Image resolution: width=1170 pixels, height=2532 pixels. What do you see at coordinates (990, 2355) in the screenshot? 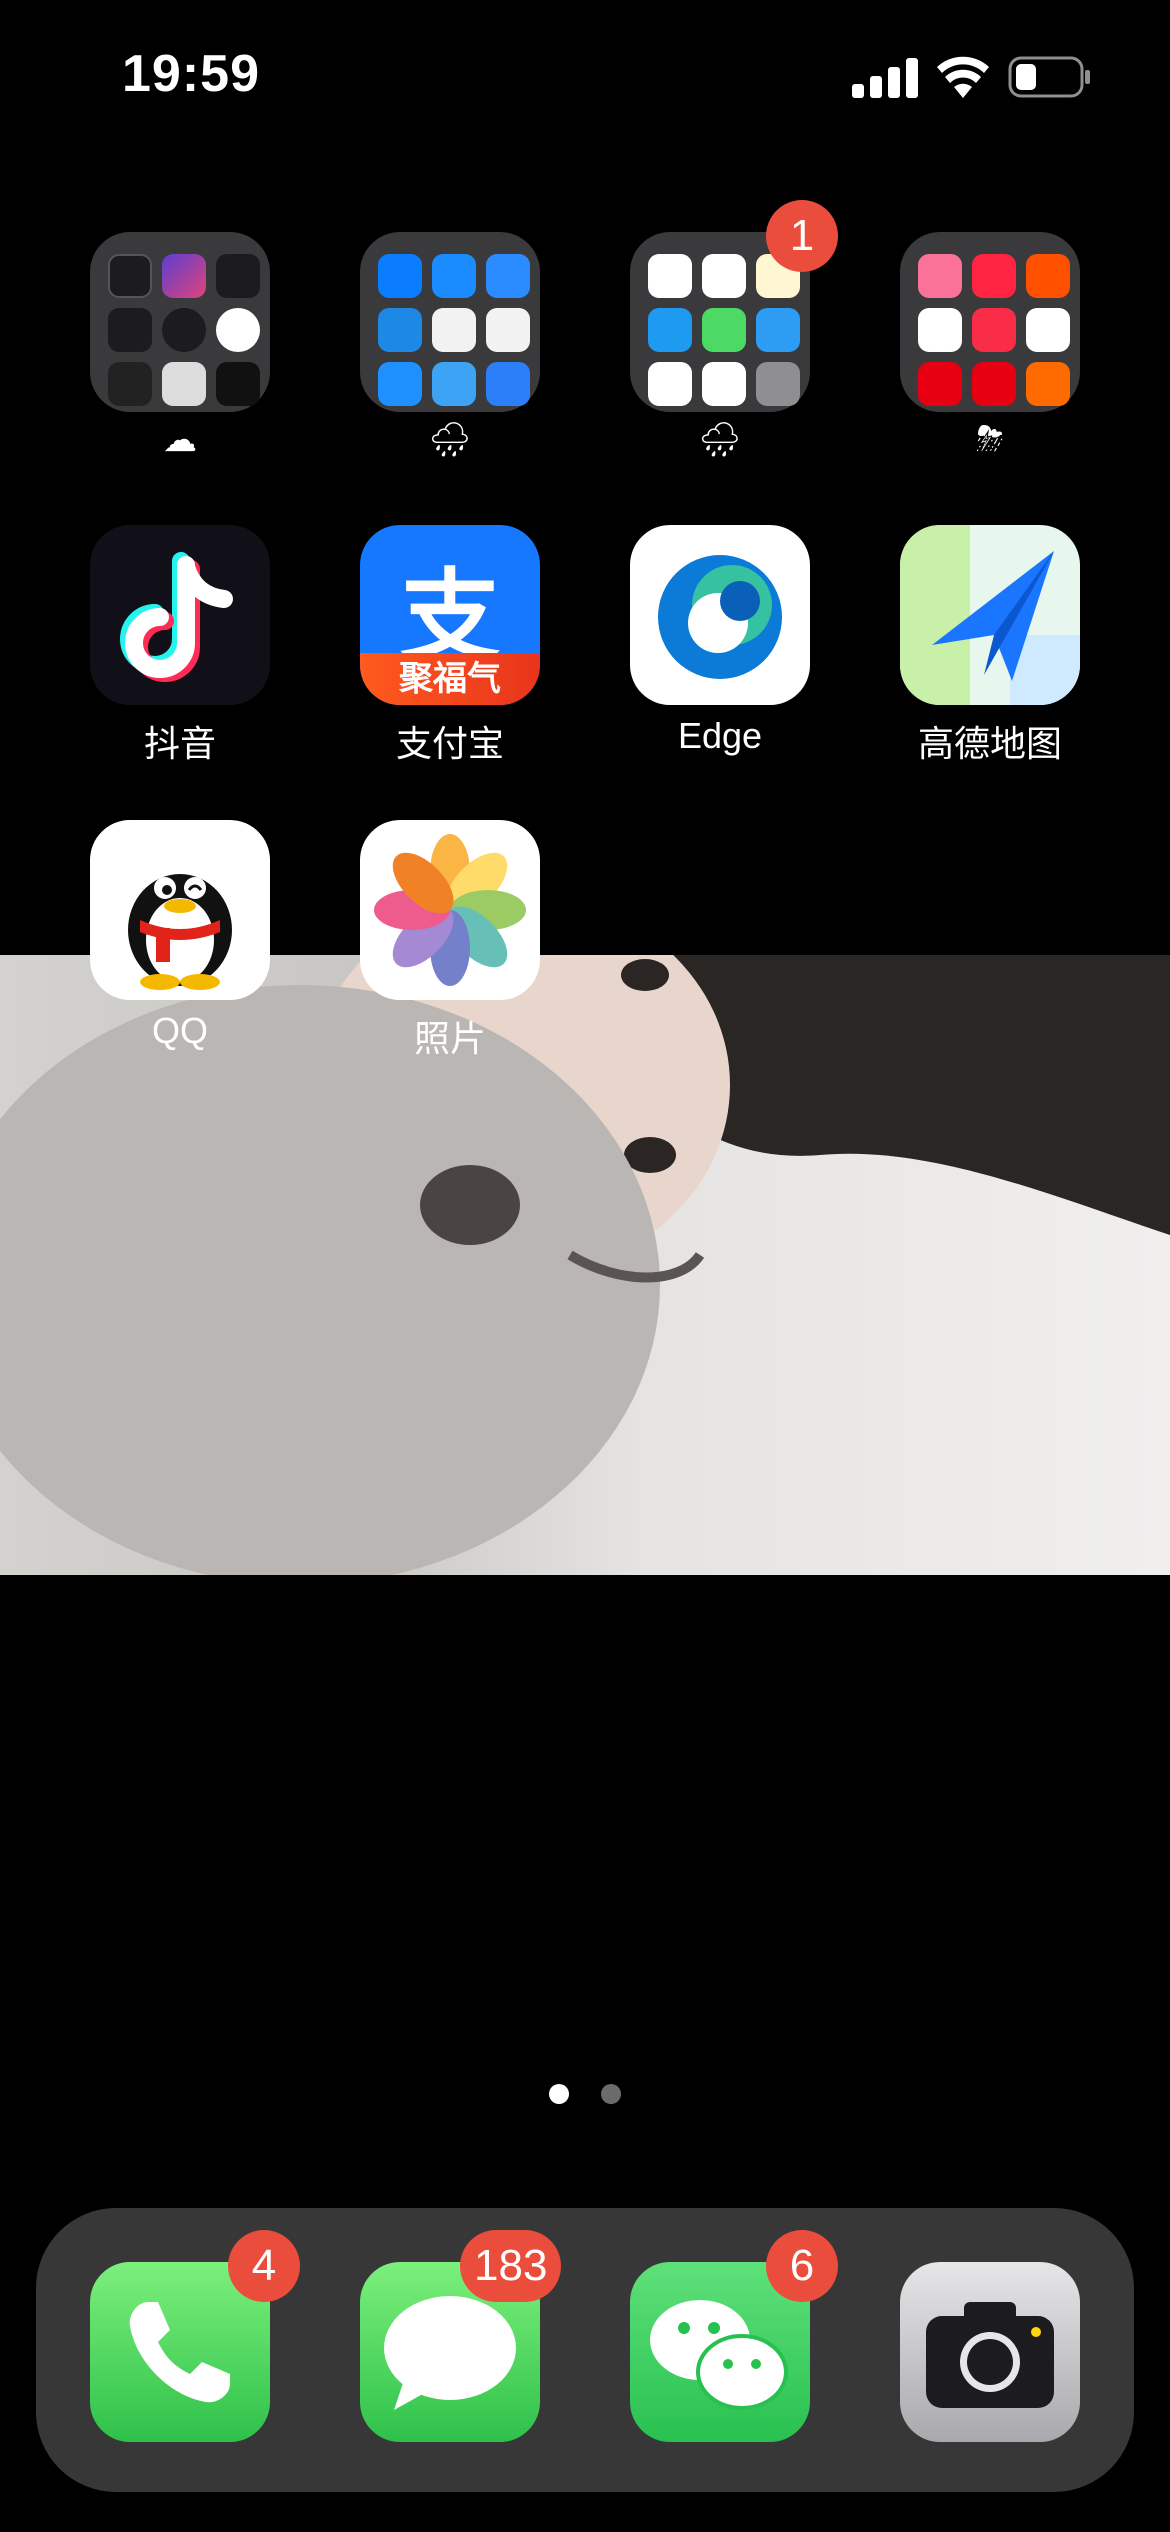
I see `camera-icon` at bounding box center [990, 2355].